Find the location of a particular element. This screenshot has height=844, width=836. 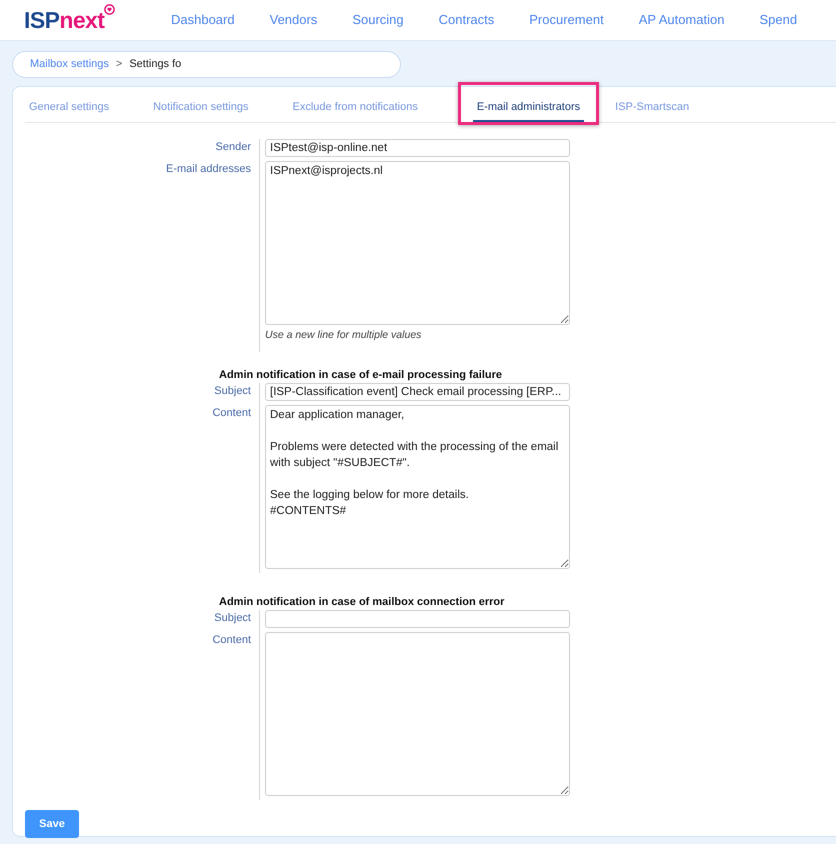

nav-link: Vendors is located at coordinates (294, 20).